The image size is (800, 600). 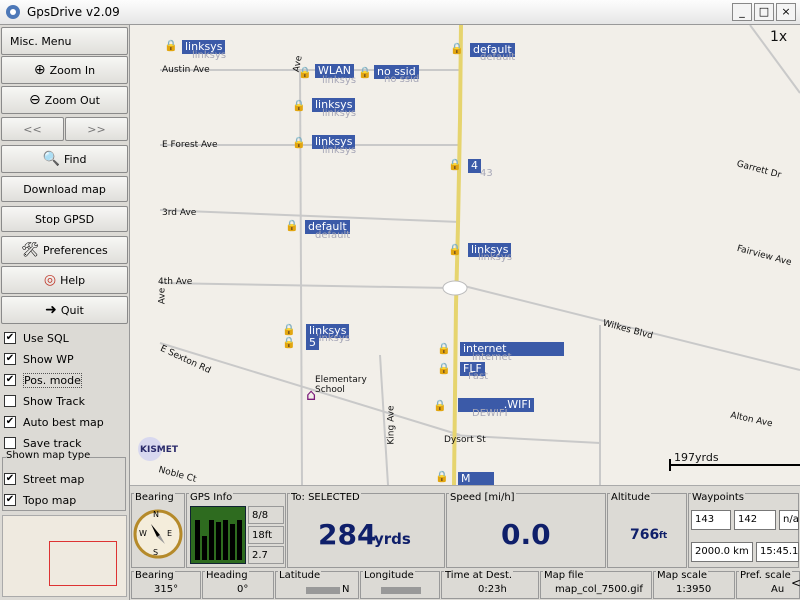 I want to click on street-map-checkbox: ✔ Street map, so click(x=44, y=479).